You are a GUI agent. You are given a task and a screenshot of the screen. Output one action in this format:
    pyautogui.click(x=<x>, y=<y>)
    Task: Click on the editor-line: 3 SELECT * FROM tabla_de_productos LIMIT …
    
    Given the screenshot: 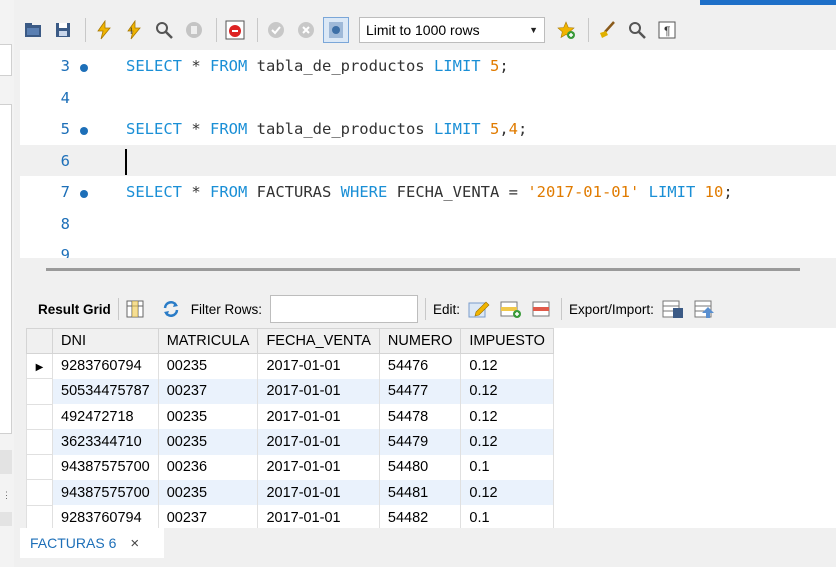 What is the action you would take?
    pyautogui.click(x=428, y=65)
    